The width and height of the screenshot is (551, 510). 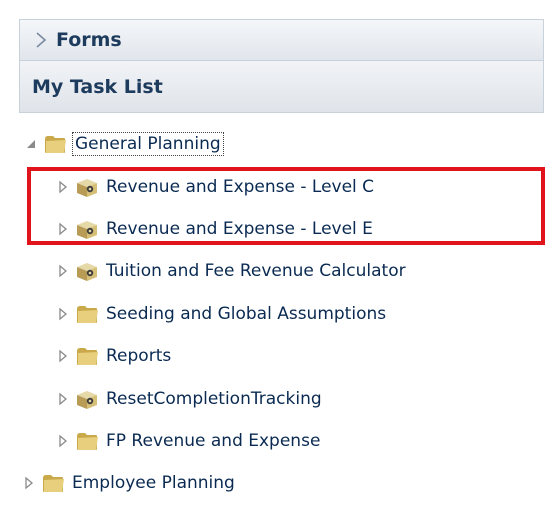 What do you see at coordinates (41, 40) in the screenshot?
I see `chevron-right-icon` at bounding box center [41, 40].